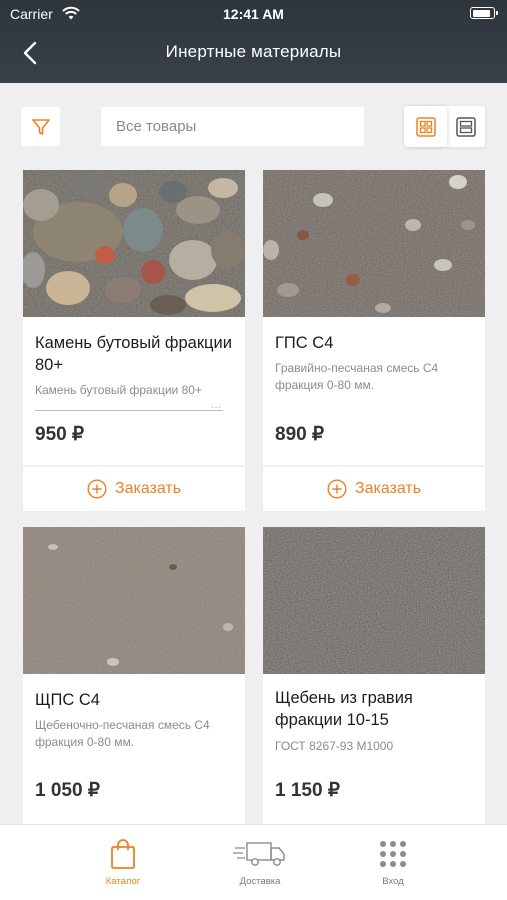 The width and height of the screenshot is (507, 900). I want to click on product-image-crushed-stone-sand, so click(134, 600).